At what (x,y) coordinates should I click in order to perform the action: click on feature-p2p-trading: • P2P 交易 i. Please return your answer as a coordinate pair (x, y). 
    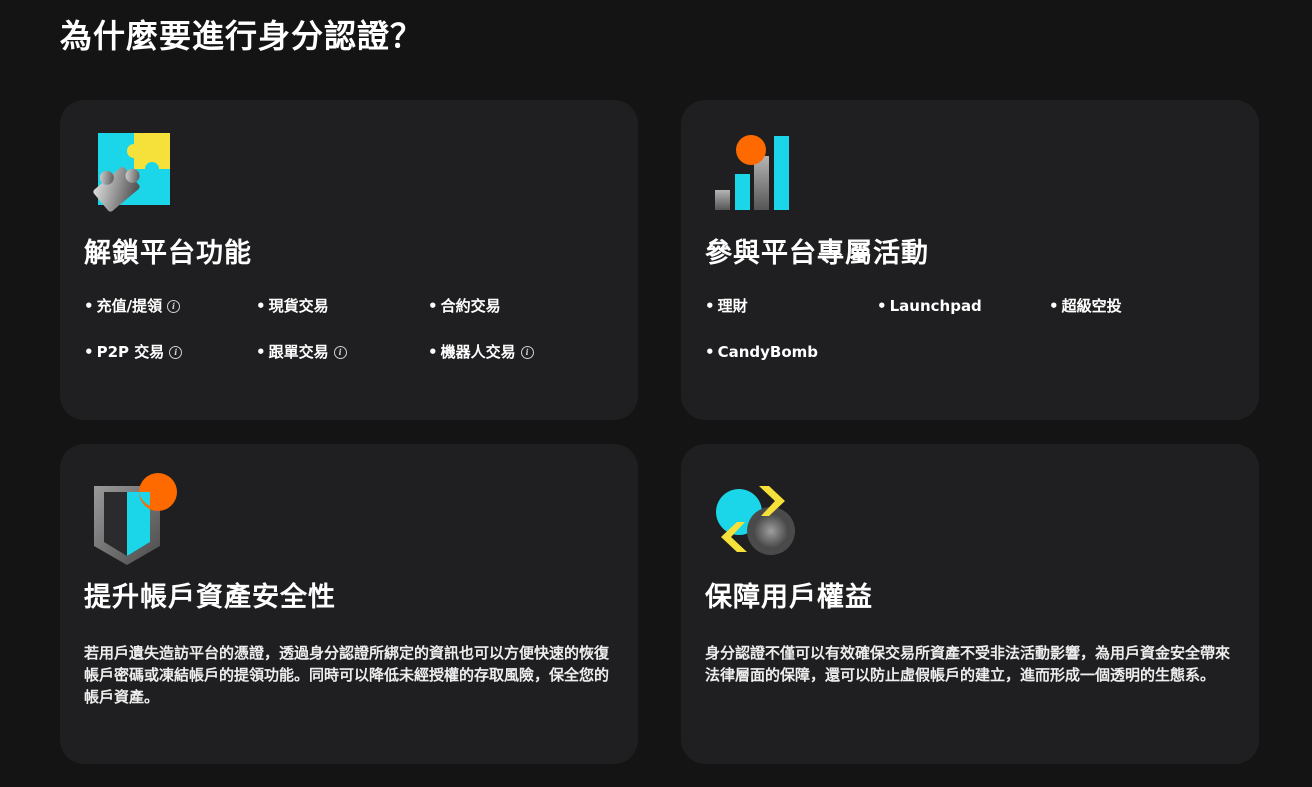
    Looking at the image, I should click on (170, 352).